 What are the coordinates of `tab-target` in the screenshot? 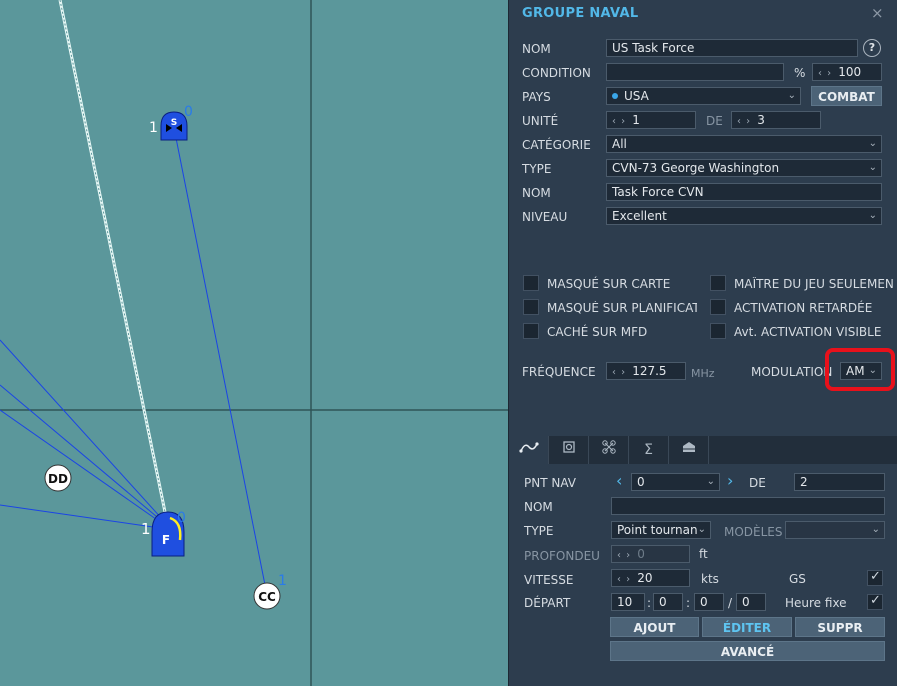 It's located at (569, 450).